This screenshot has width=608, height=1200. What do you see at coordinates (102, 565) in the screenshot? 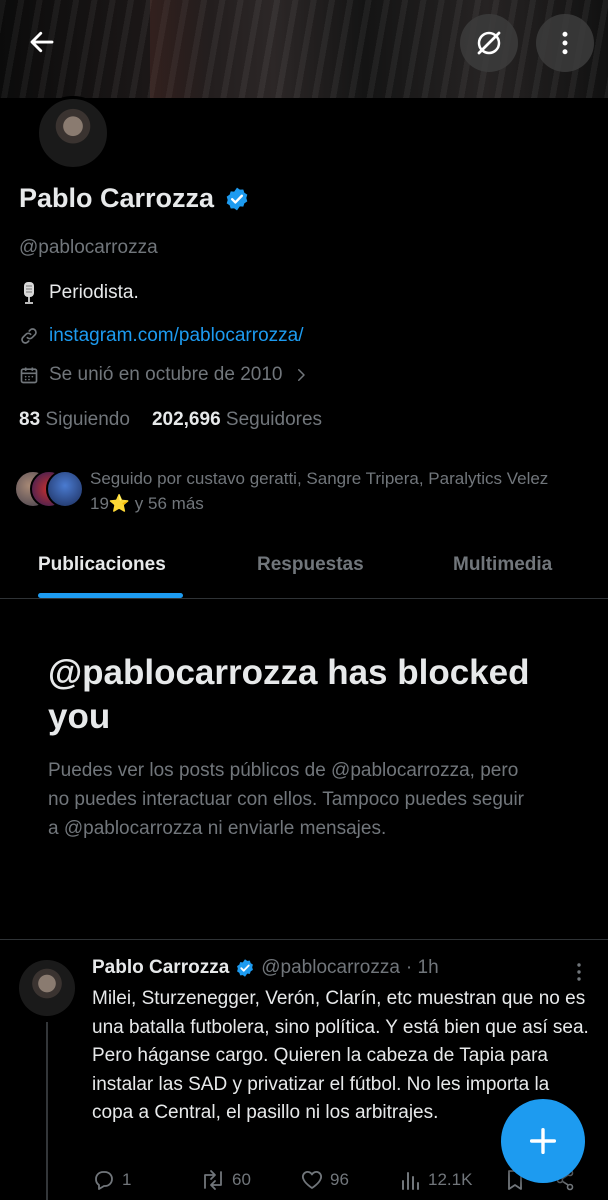
I see `tab-publicaciones: Publicaciones` at bounding box center [102, 565].